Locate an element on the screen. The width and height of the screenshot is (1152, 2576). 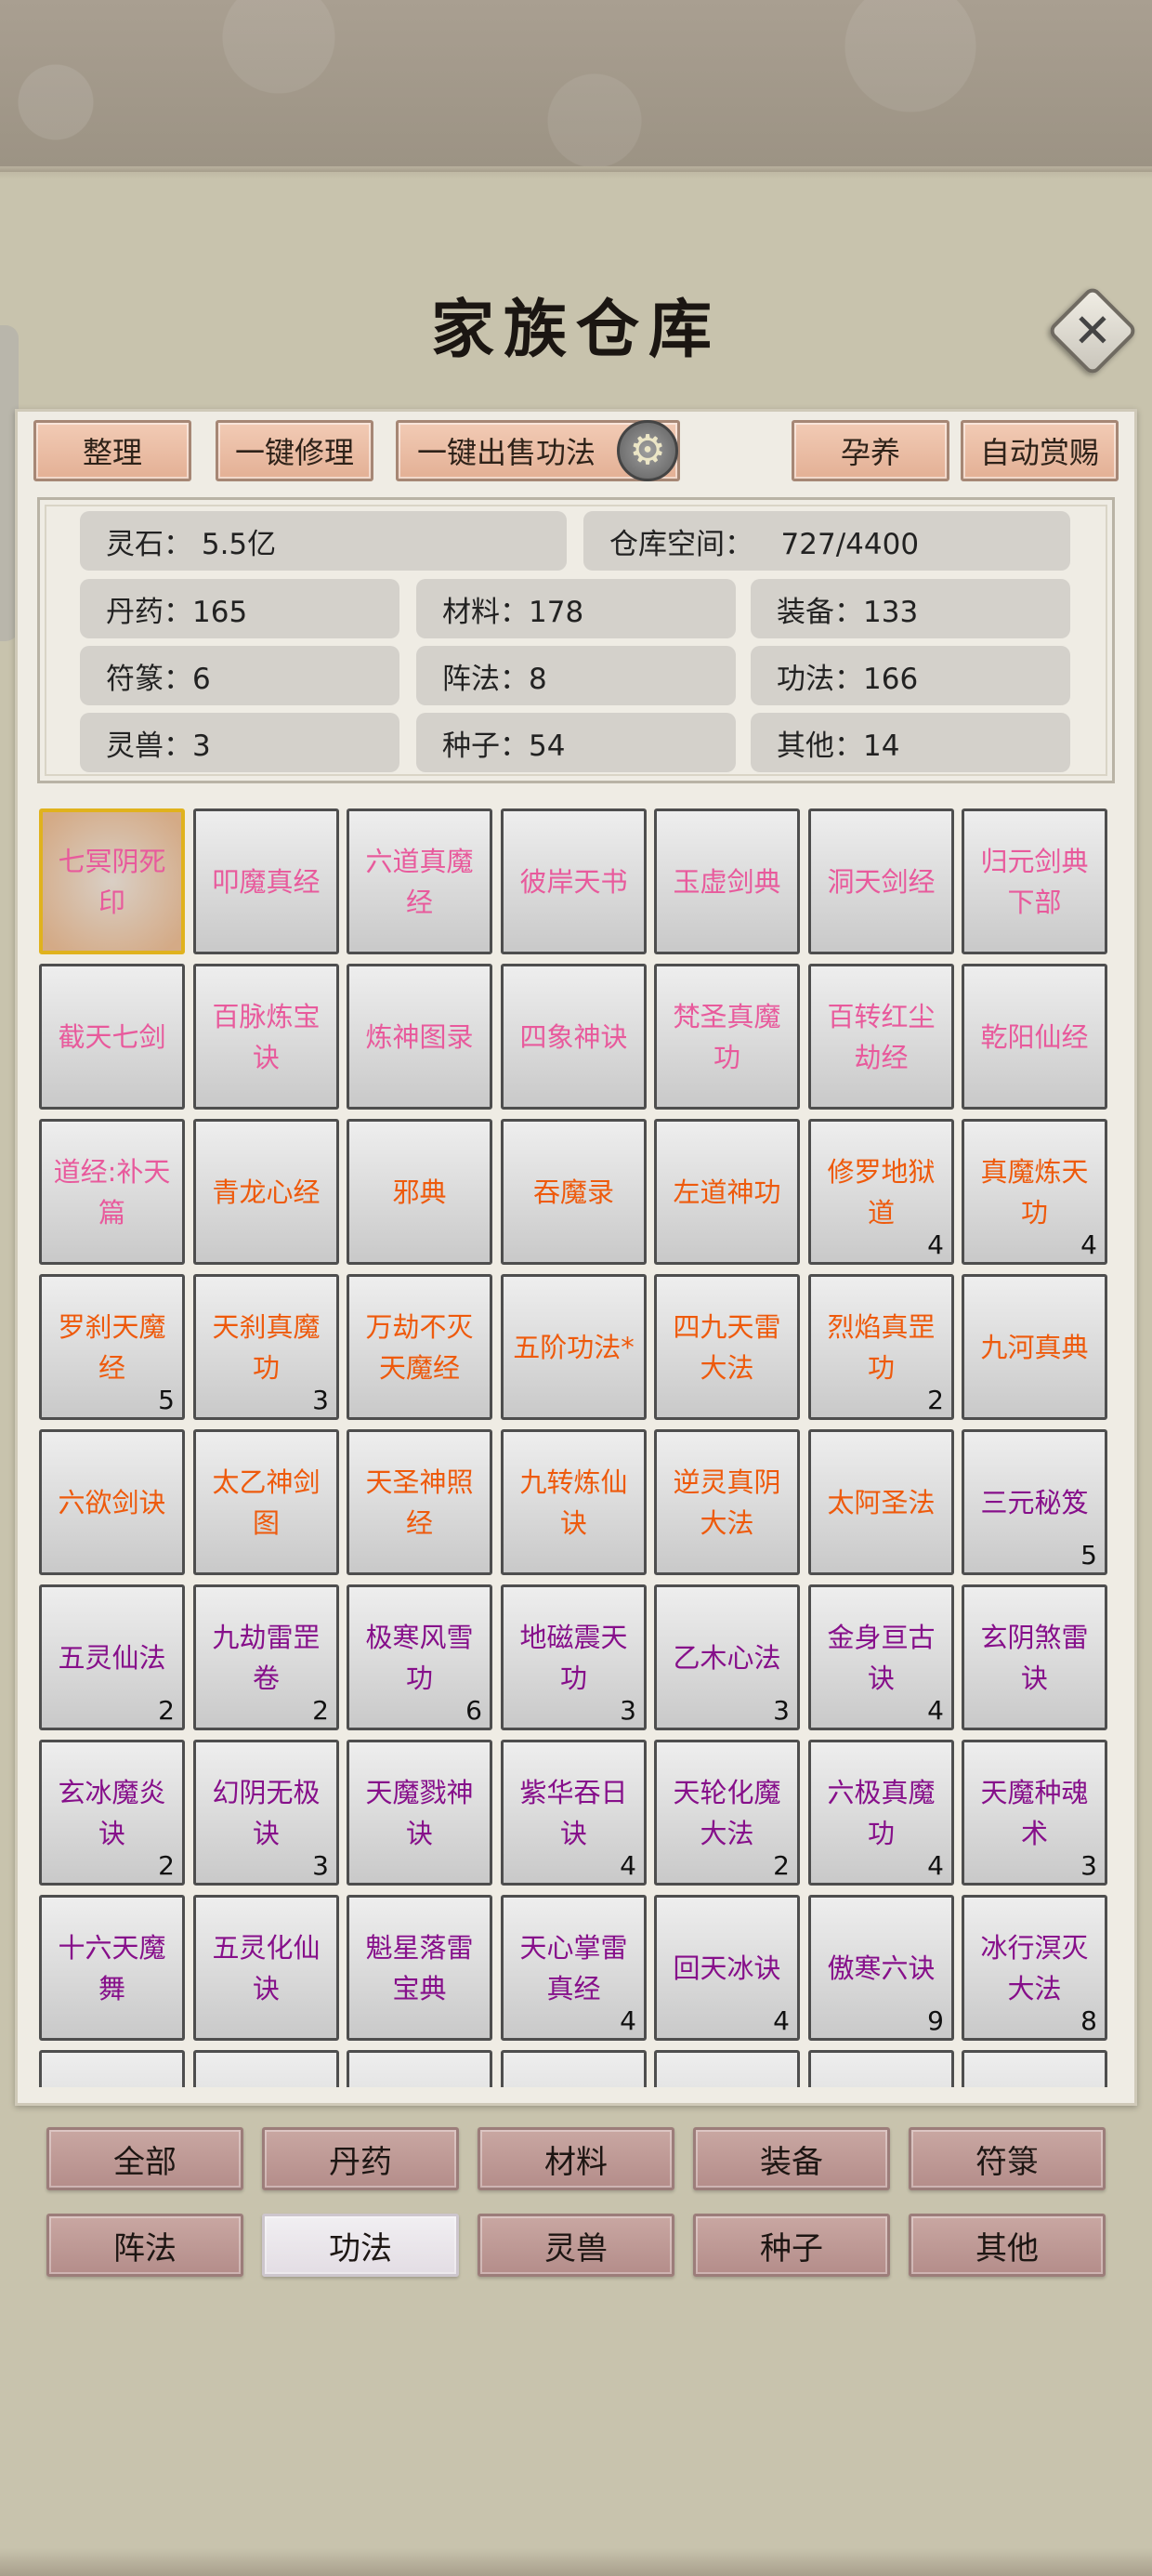
item-slot: 七冥阴死 印 is located at coordinates (112, 881).